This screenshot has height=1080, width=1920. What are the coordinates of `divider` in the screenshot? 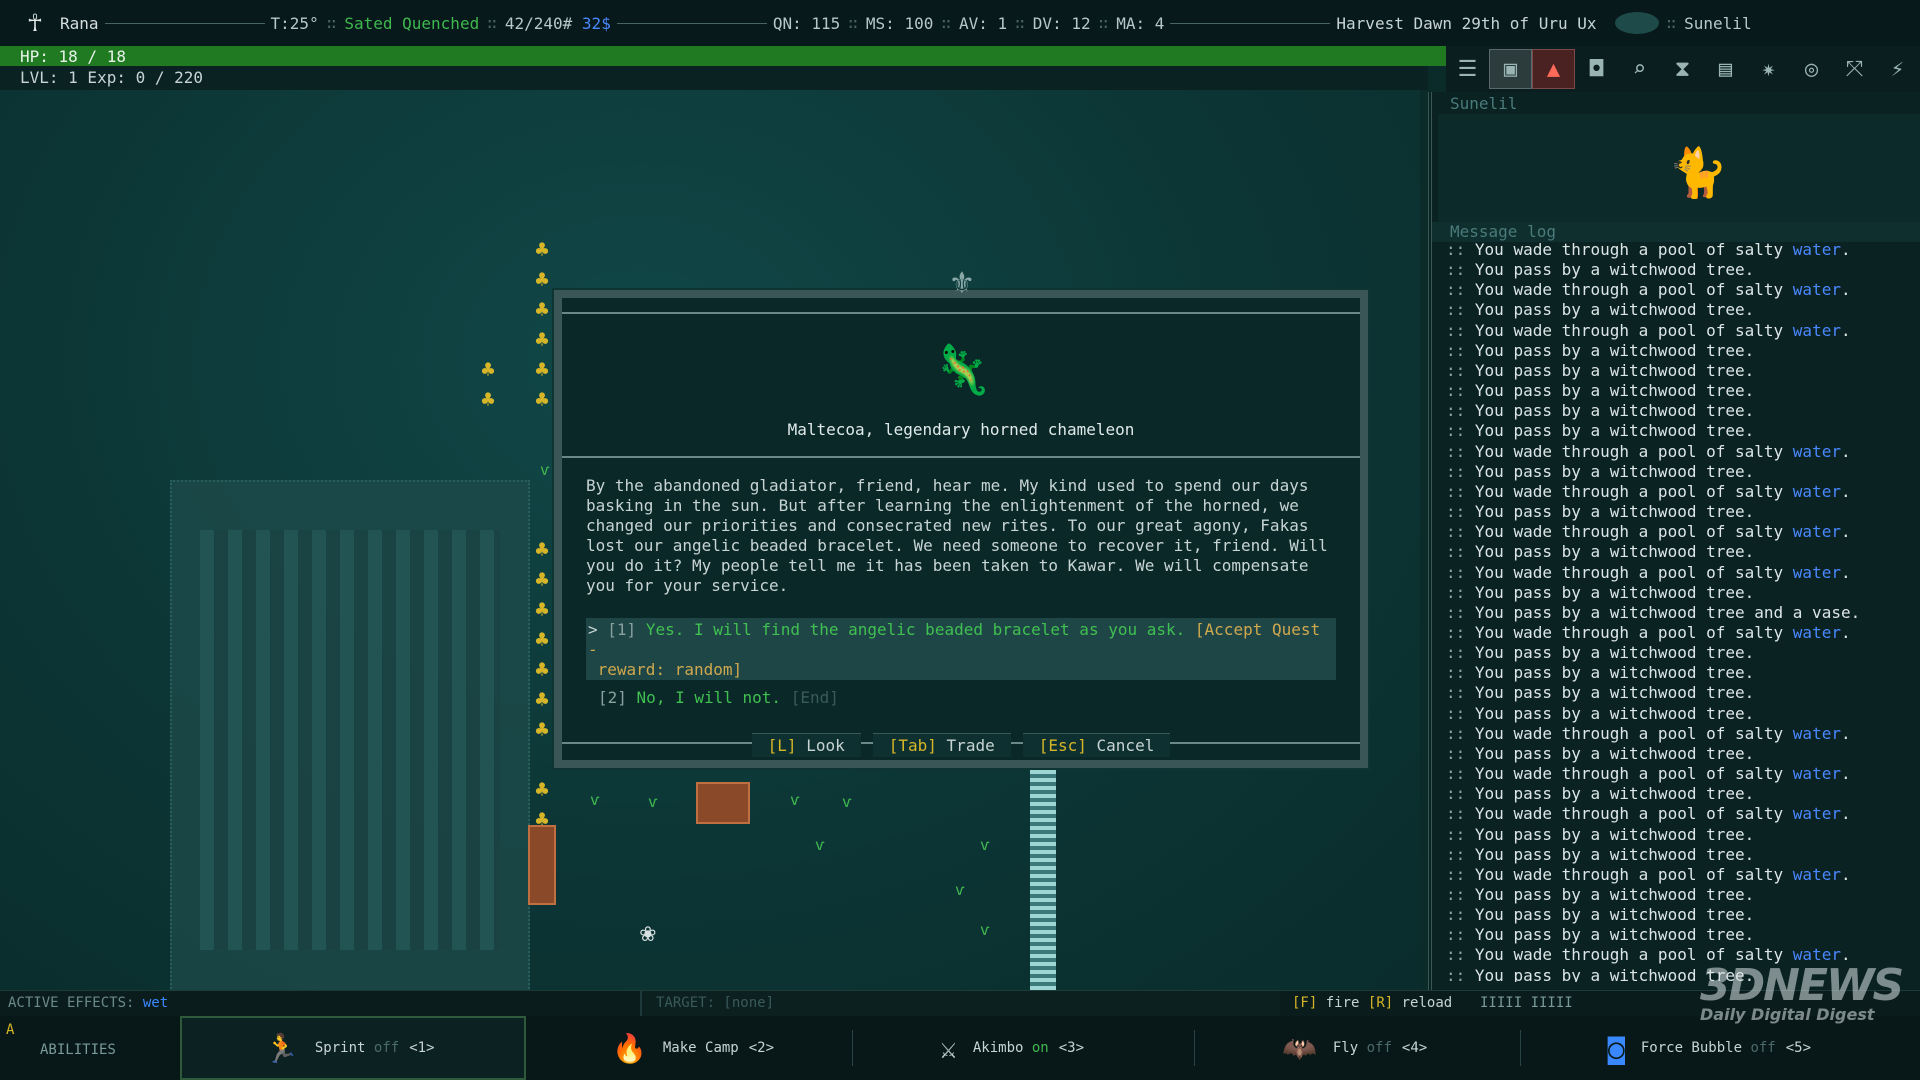 It's located at (184, 23).